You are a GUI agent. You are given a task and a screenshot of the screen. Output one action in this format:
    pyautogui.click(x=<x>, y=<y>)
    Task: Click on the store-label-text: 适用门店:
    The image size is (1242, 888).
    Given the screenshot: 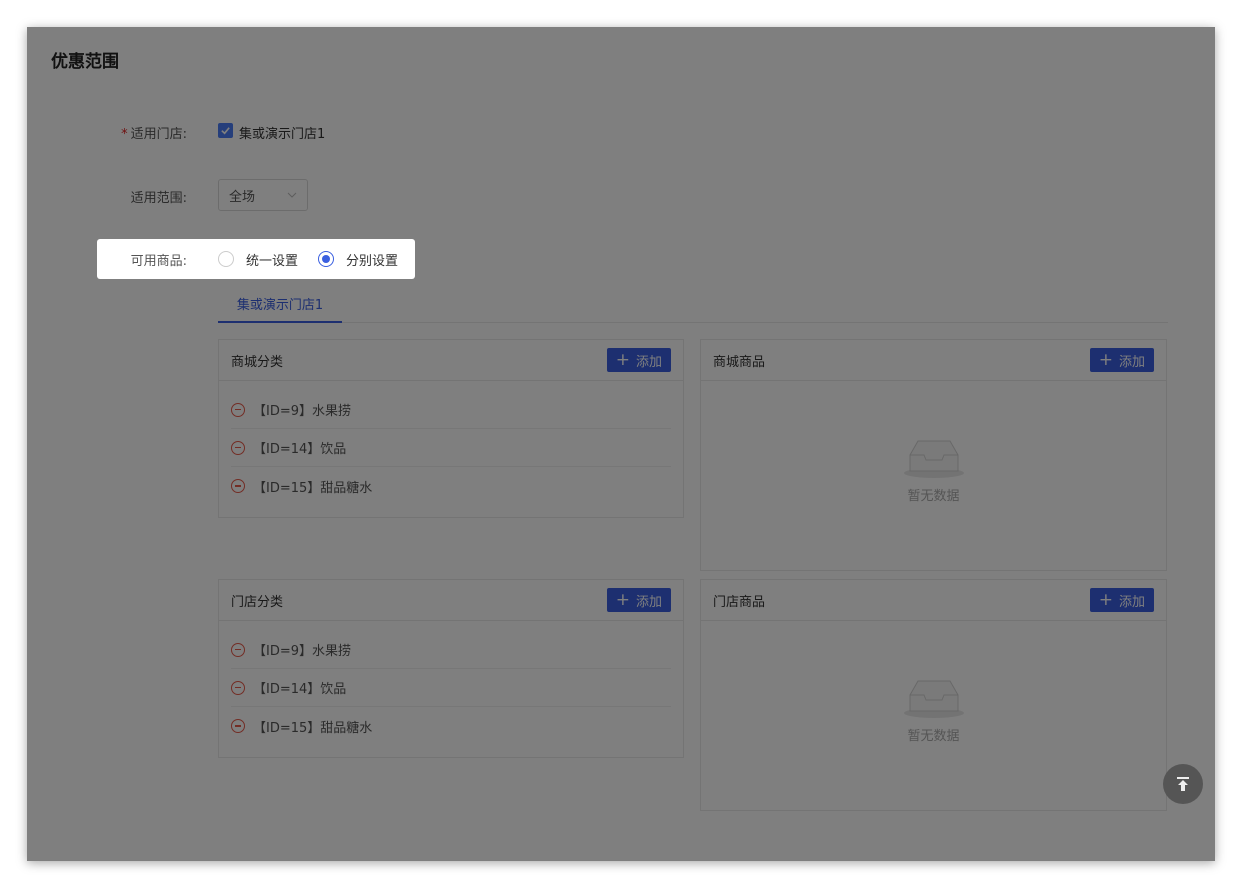 What is the action you would take?
    pyautogui.click(x=158, y=134)
    